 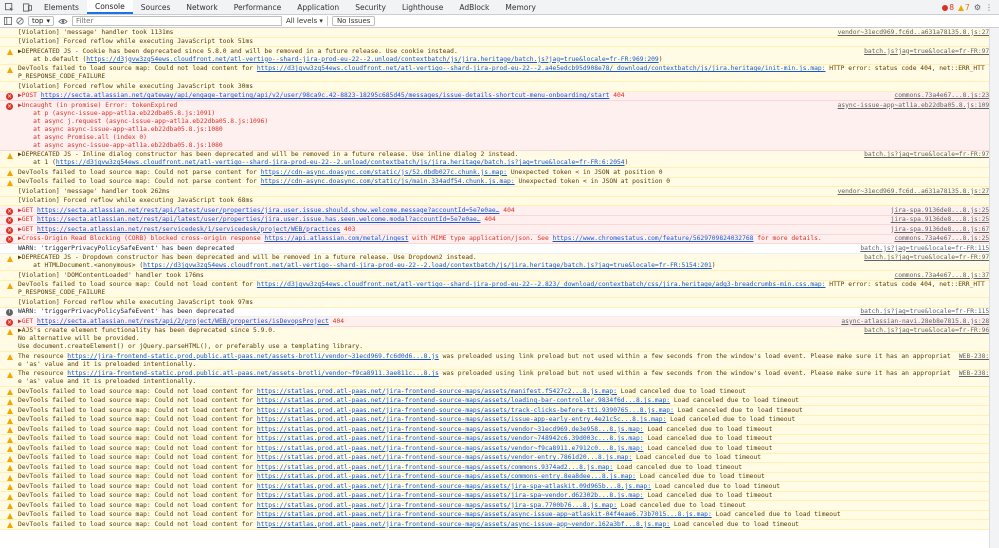 What do you see at coordinates (318, 7) in the screenshot?
I see `tab-application: Application` at bounding box center [318, 7].